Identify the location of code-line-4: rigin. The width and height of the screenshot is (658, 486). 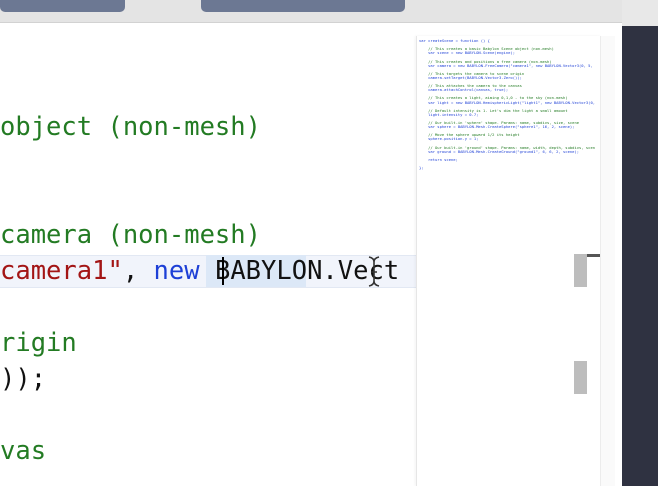
(38, 343).